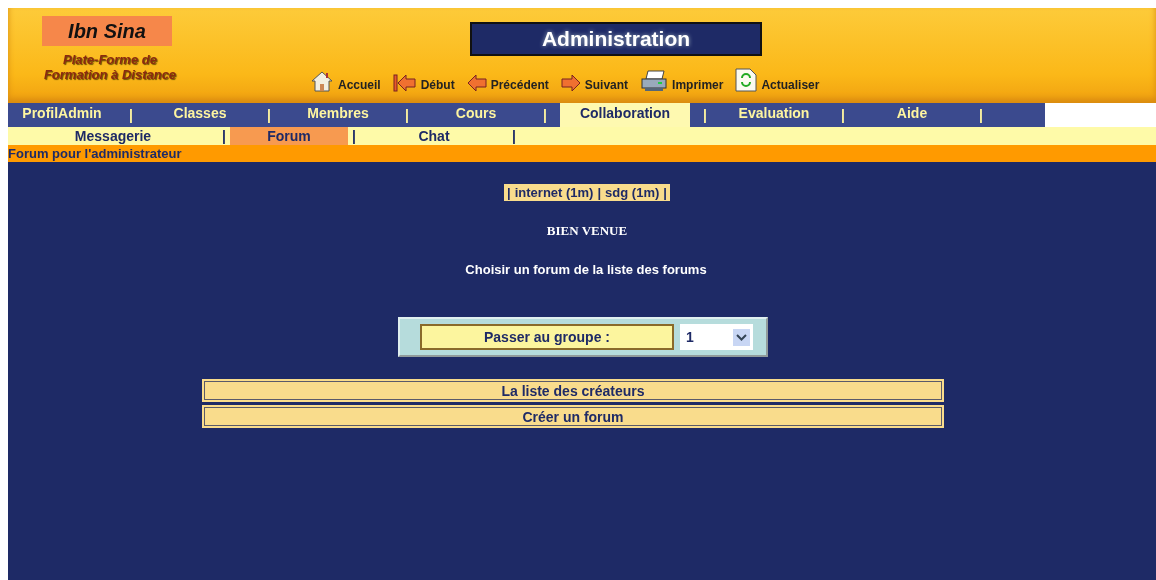  Describe the element at coordinates (912, 115) in the screenshot. I see `nav-tab: Aide` at that location.